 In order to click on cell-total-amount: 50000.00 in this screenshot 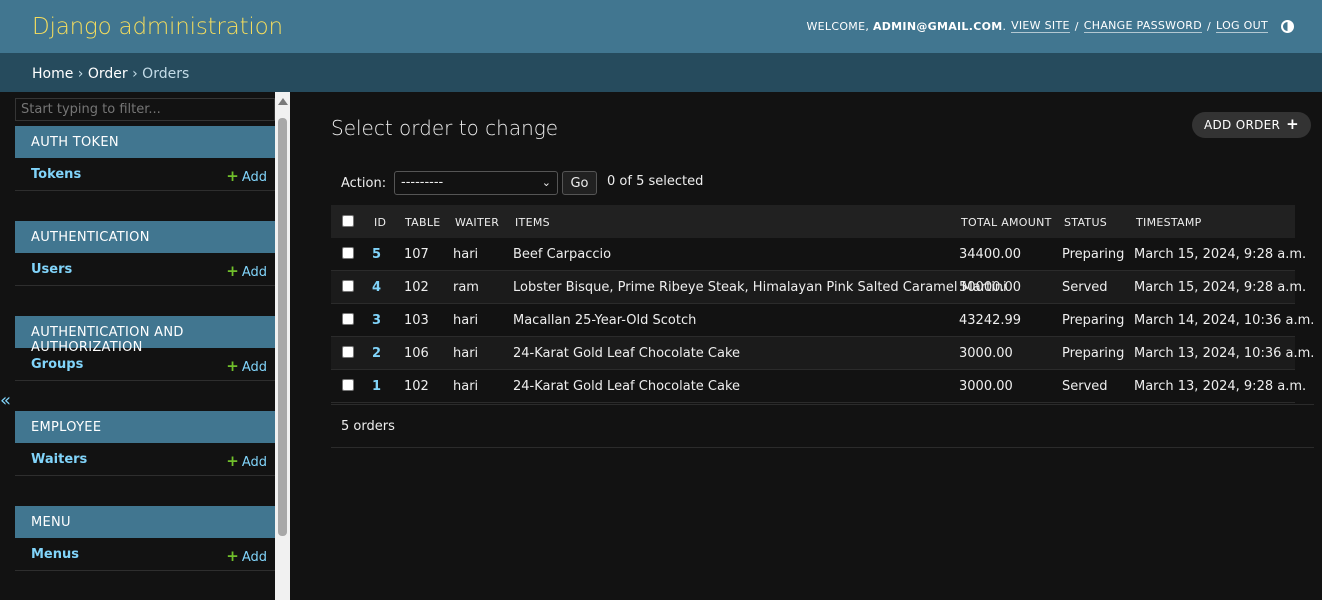, I will do `click(990, 287)`.